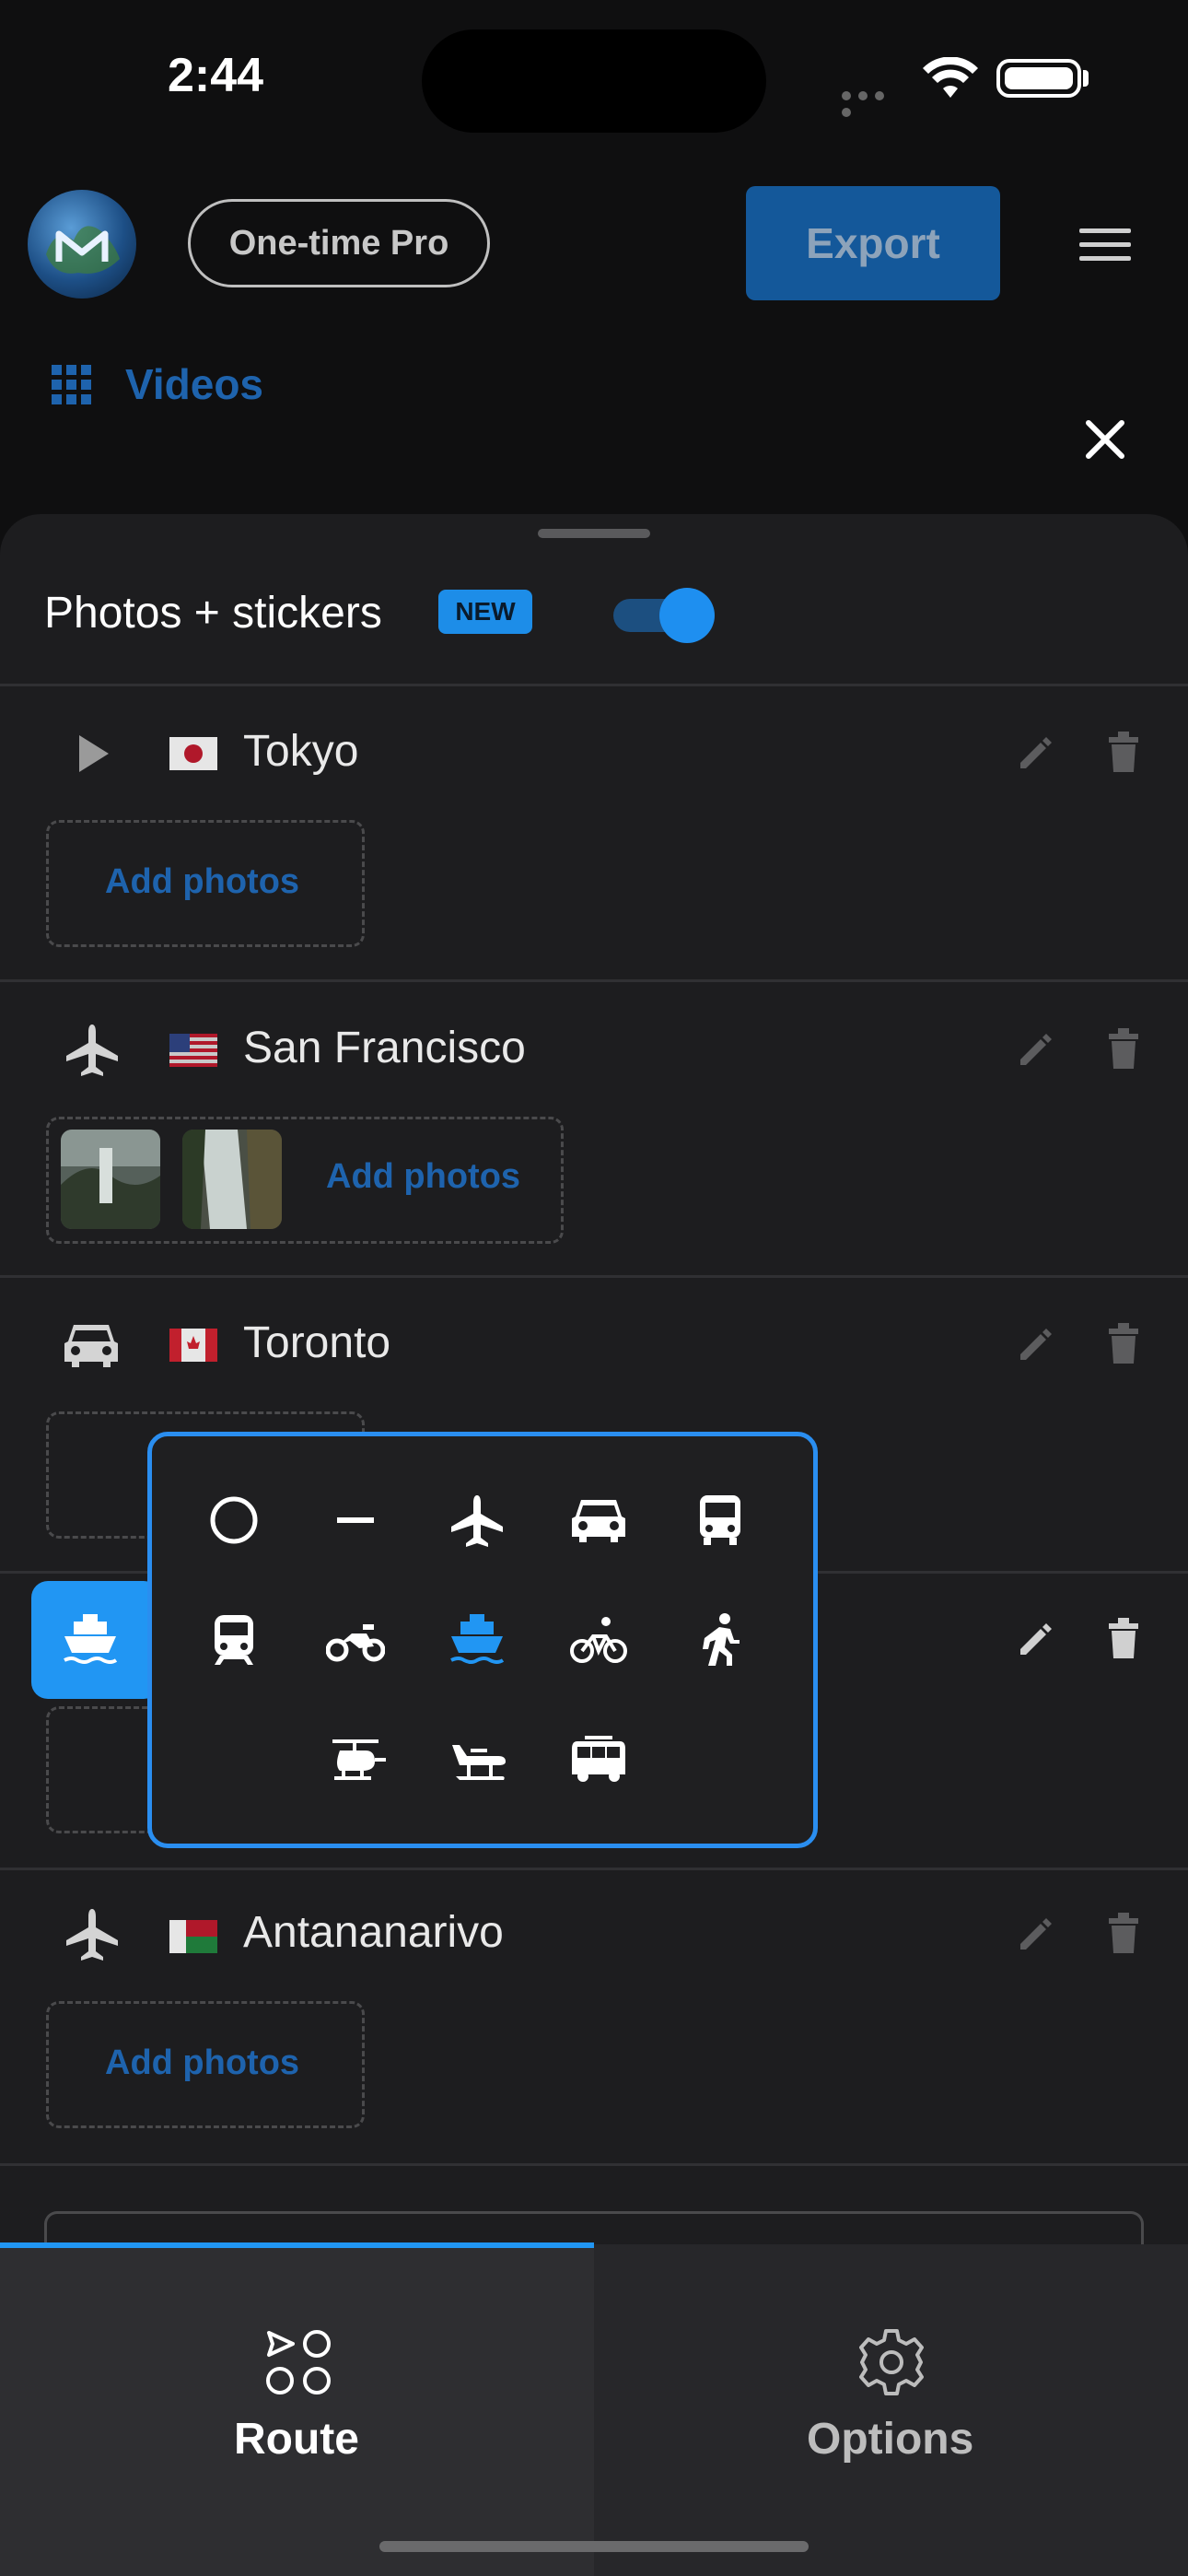 The height and width of the screenshot is (2576, 1188). Describe the element at coordinates (298, 2364) in the screenshot. I see `route-icon` at that location.